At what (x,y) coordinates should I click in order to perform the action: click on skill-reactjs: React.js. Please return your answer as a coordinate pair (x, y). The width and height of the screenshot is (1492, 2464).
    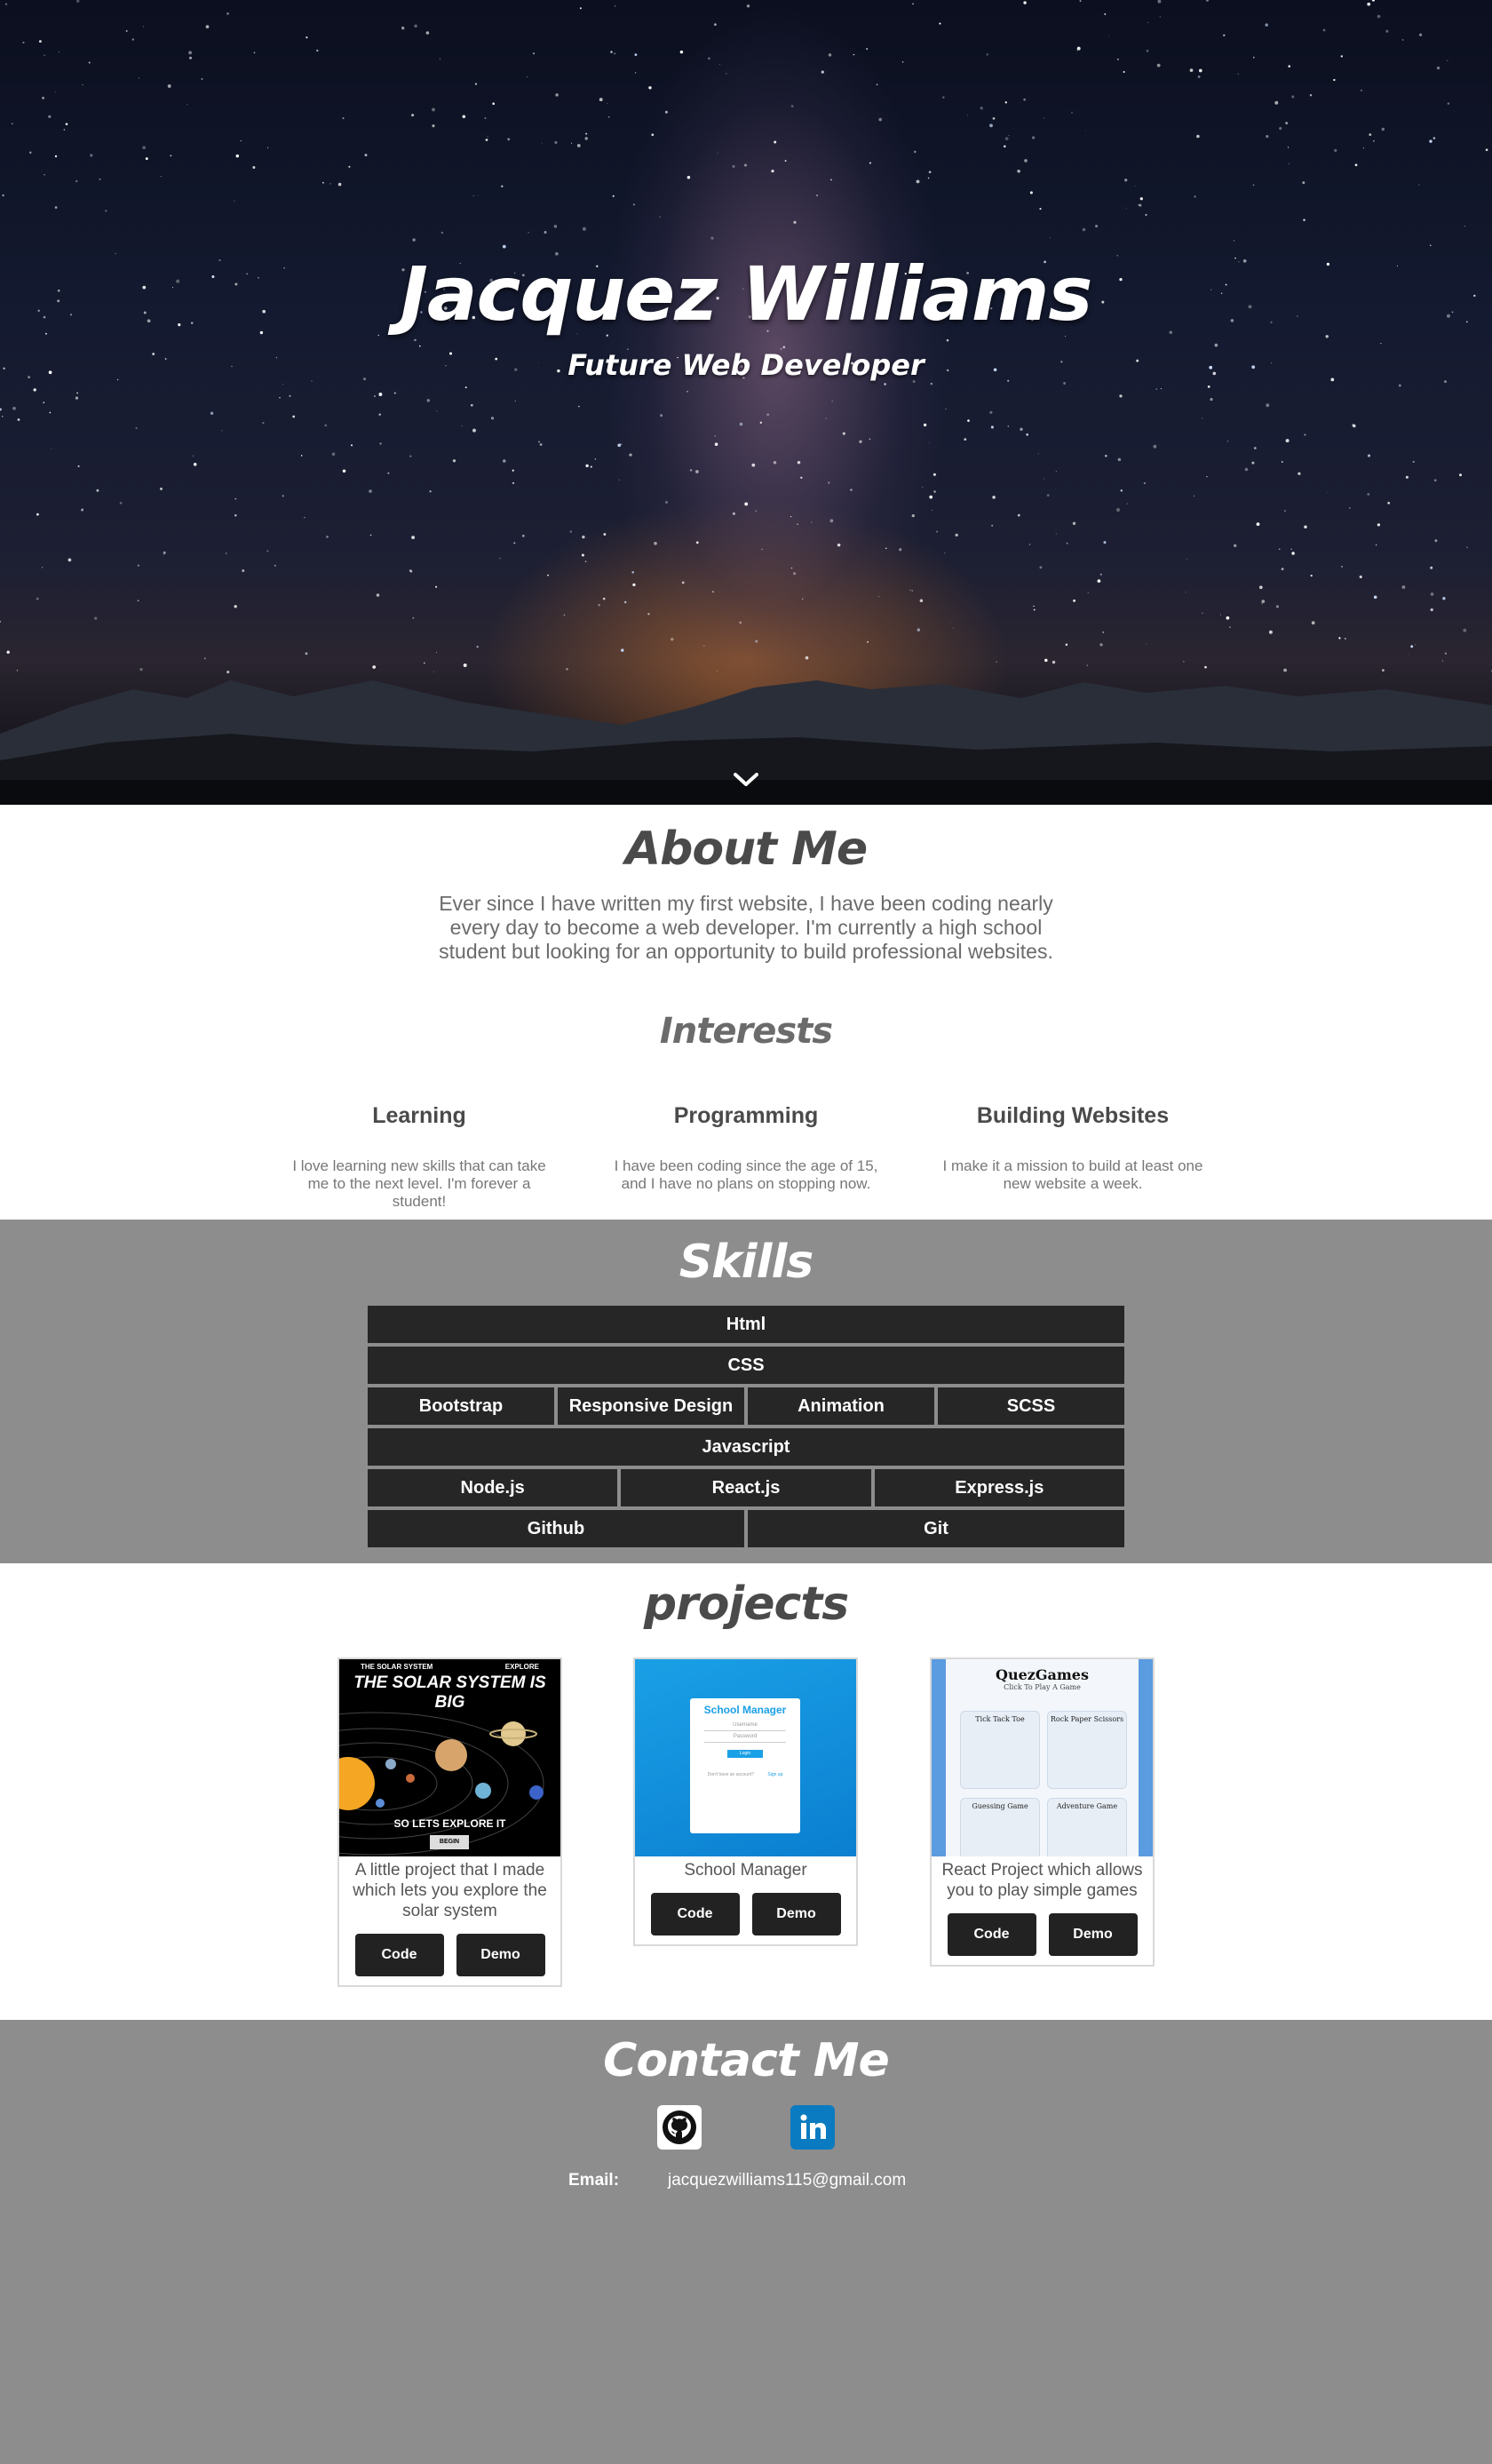
    Looking at the image, I should click on (746, 1487).